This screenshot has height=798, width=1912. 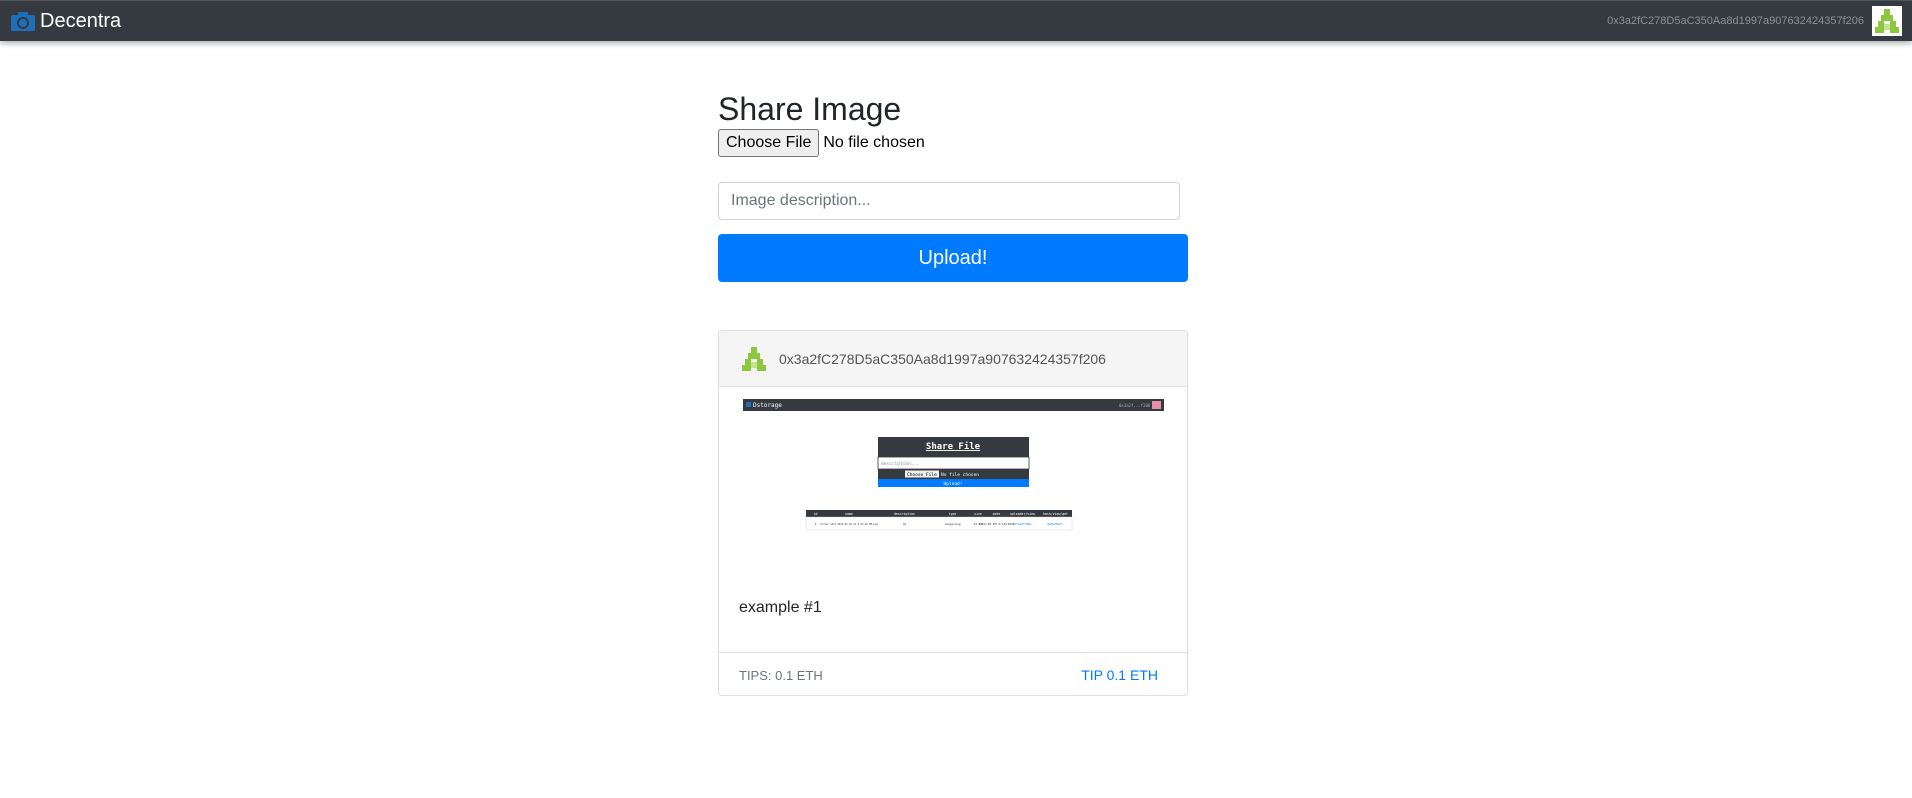 What do you see at coordinates (960, 475) in the screenshot?
I see `thumb-no-file: No file chosen` at bounding box center [960, 475].